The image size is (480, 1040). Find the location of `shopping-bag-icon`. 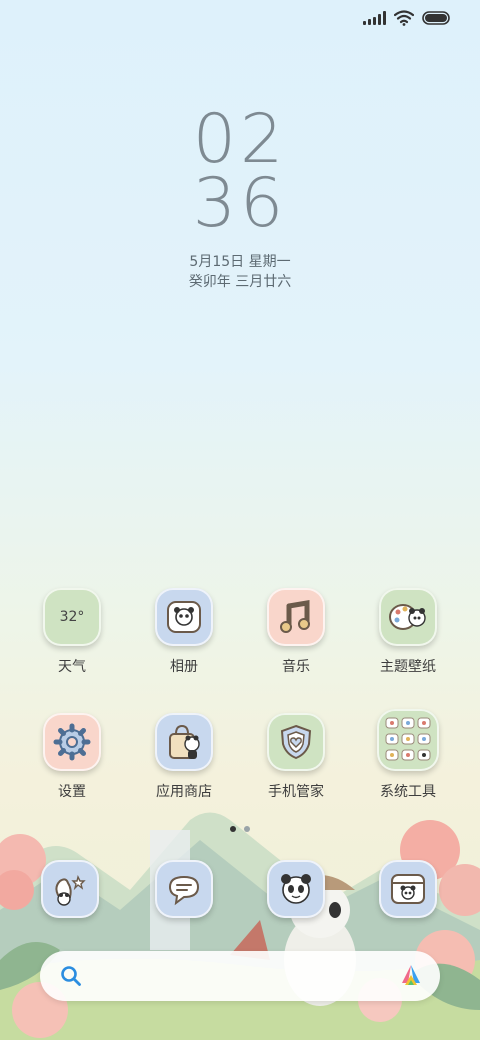

shopping-bag-icon is located at coordinates (184, 742).